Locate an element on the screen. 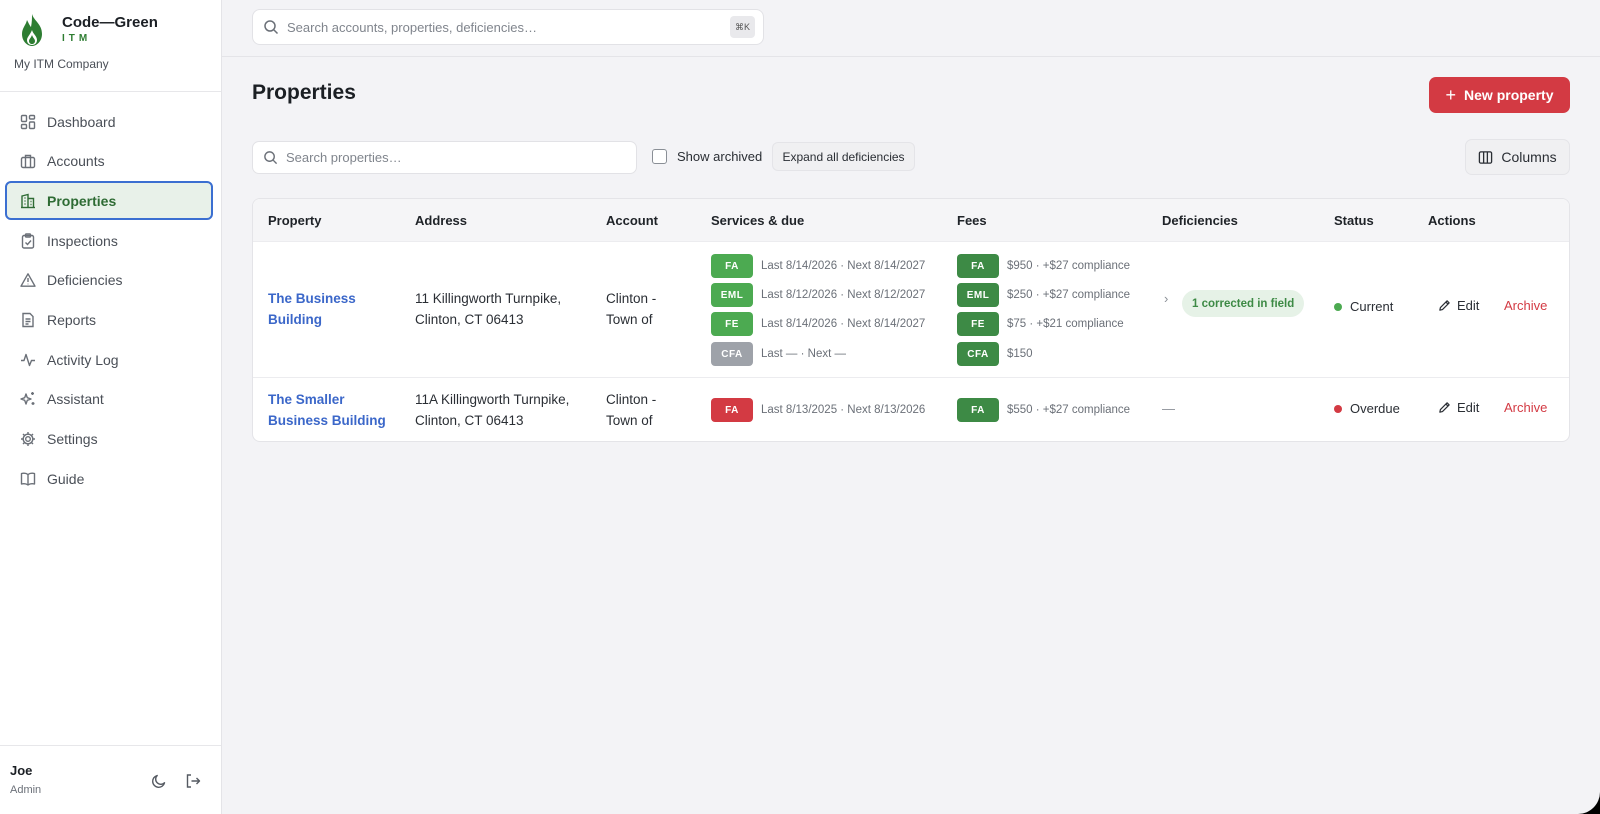 The image size is (1600, 814). show-archived-checkbox is located at coordinates (659, 156).